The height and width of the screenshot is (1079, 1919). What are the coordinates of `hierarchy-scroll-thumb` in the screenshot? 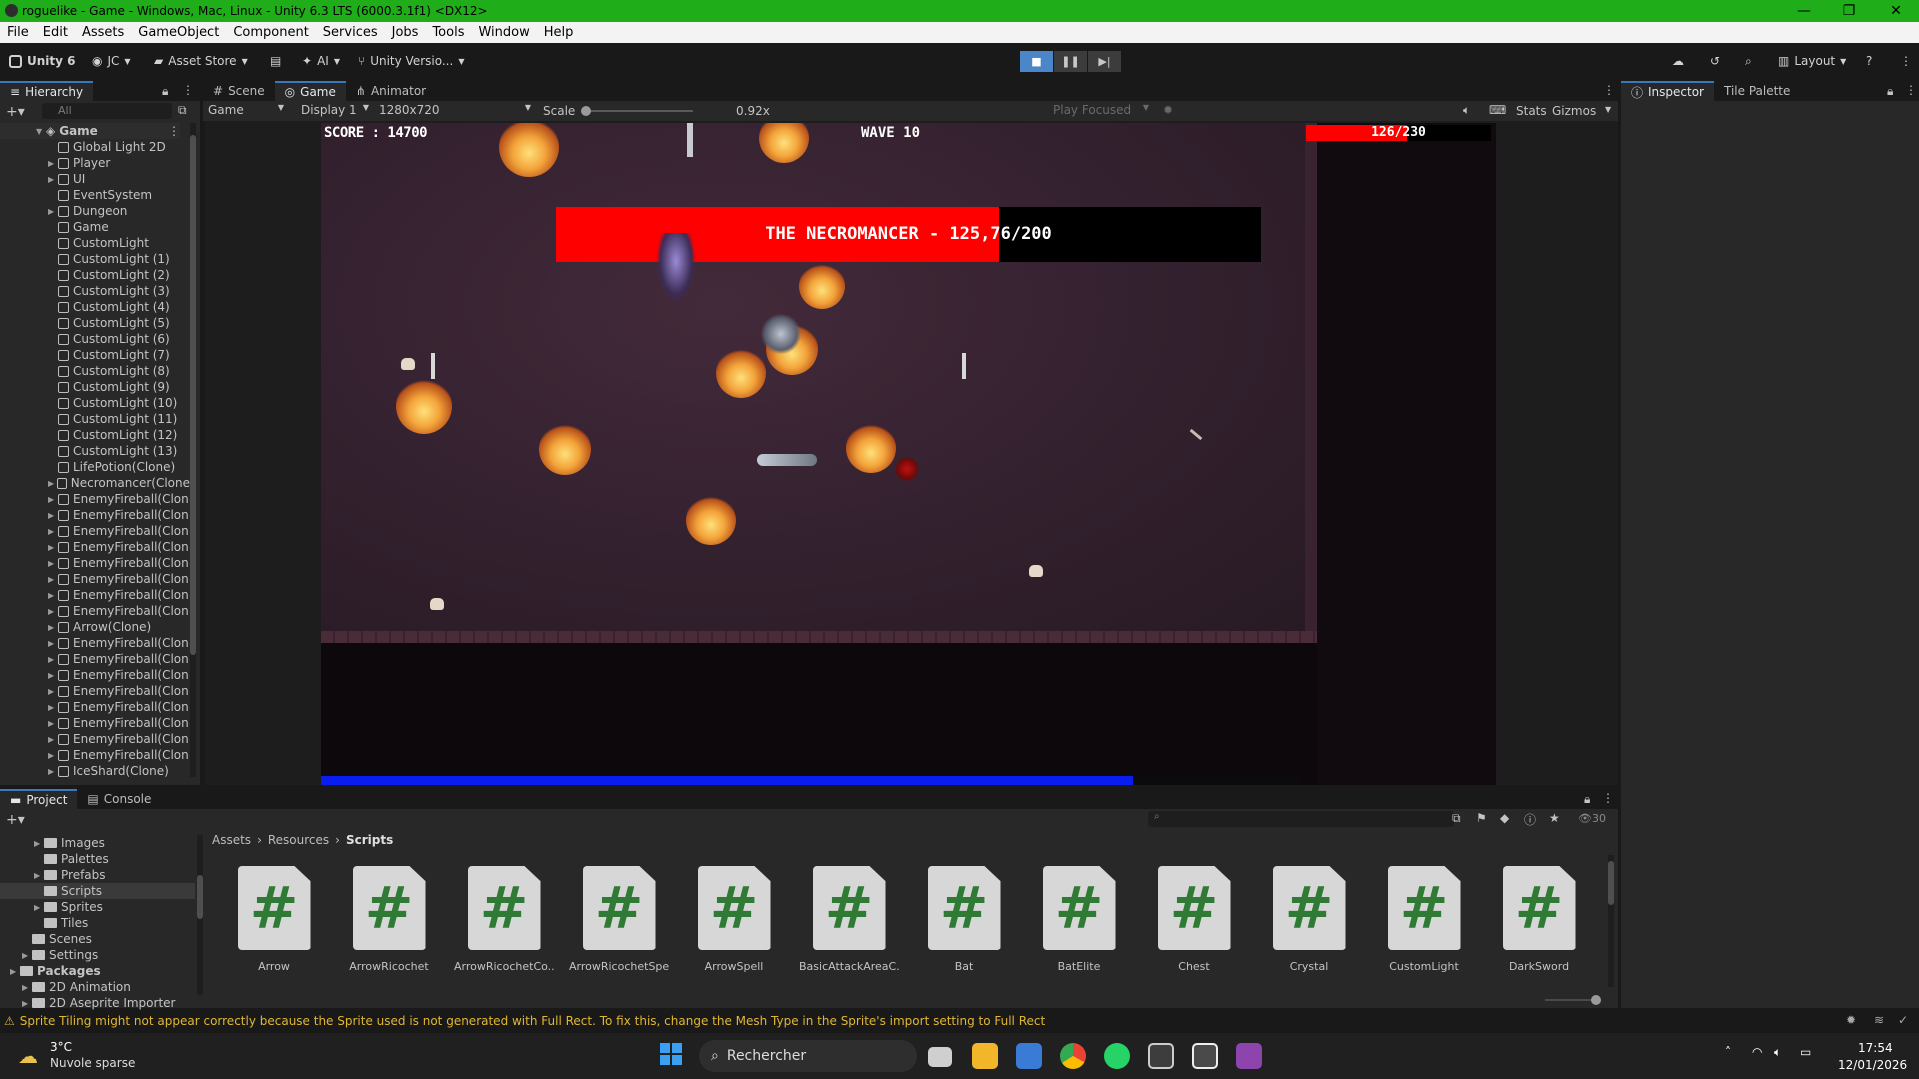 It's located at (193, 395).